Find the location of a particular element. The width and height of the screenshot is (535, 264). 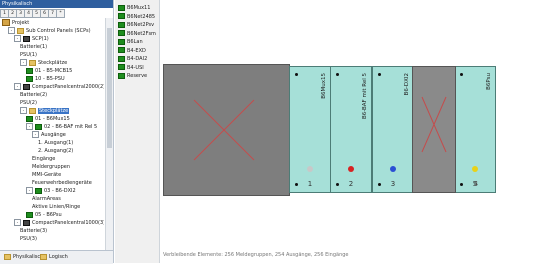

tree-node-label: 1. Ausgang(1) is located at coordinates (56, 143).